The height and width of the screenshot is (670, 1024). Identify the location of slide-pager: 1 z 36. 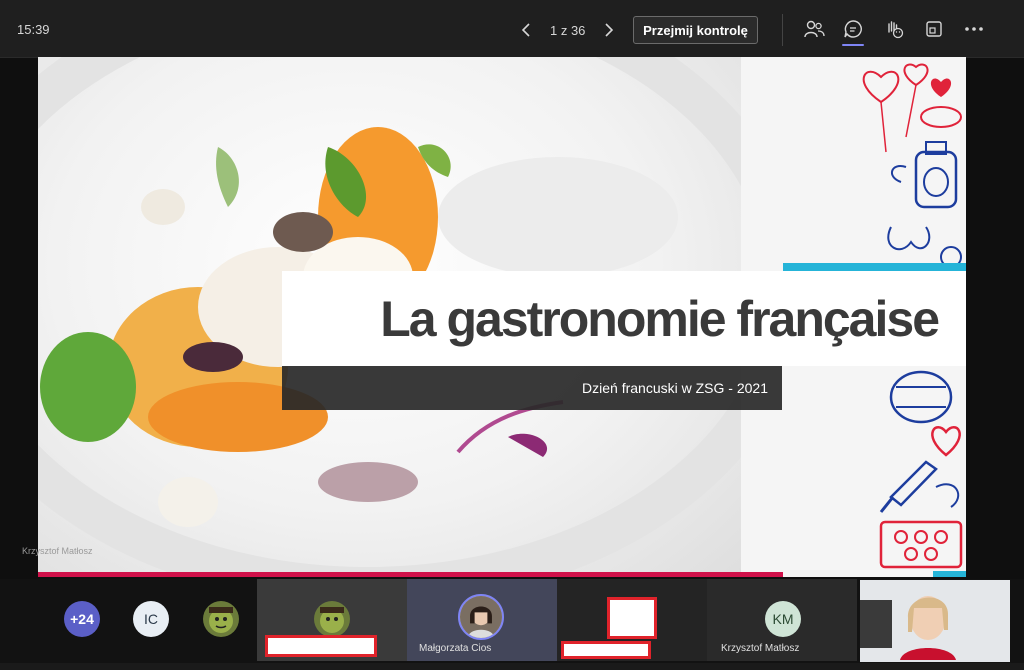
(567, 30).